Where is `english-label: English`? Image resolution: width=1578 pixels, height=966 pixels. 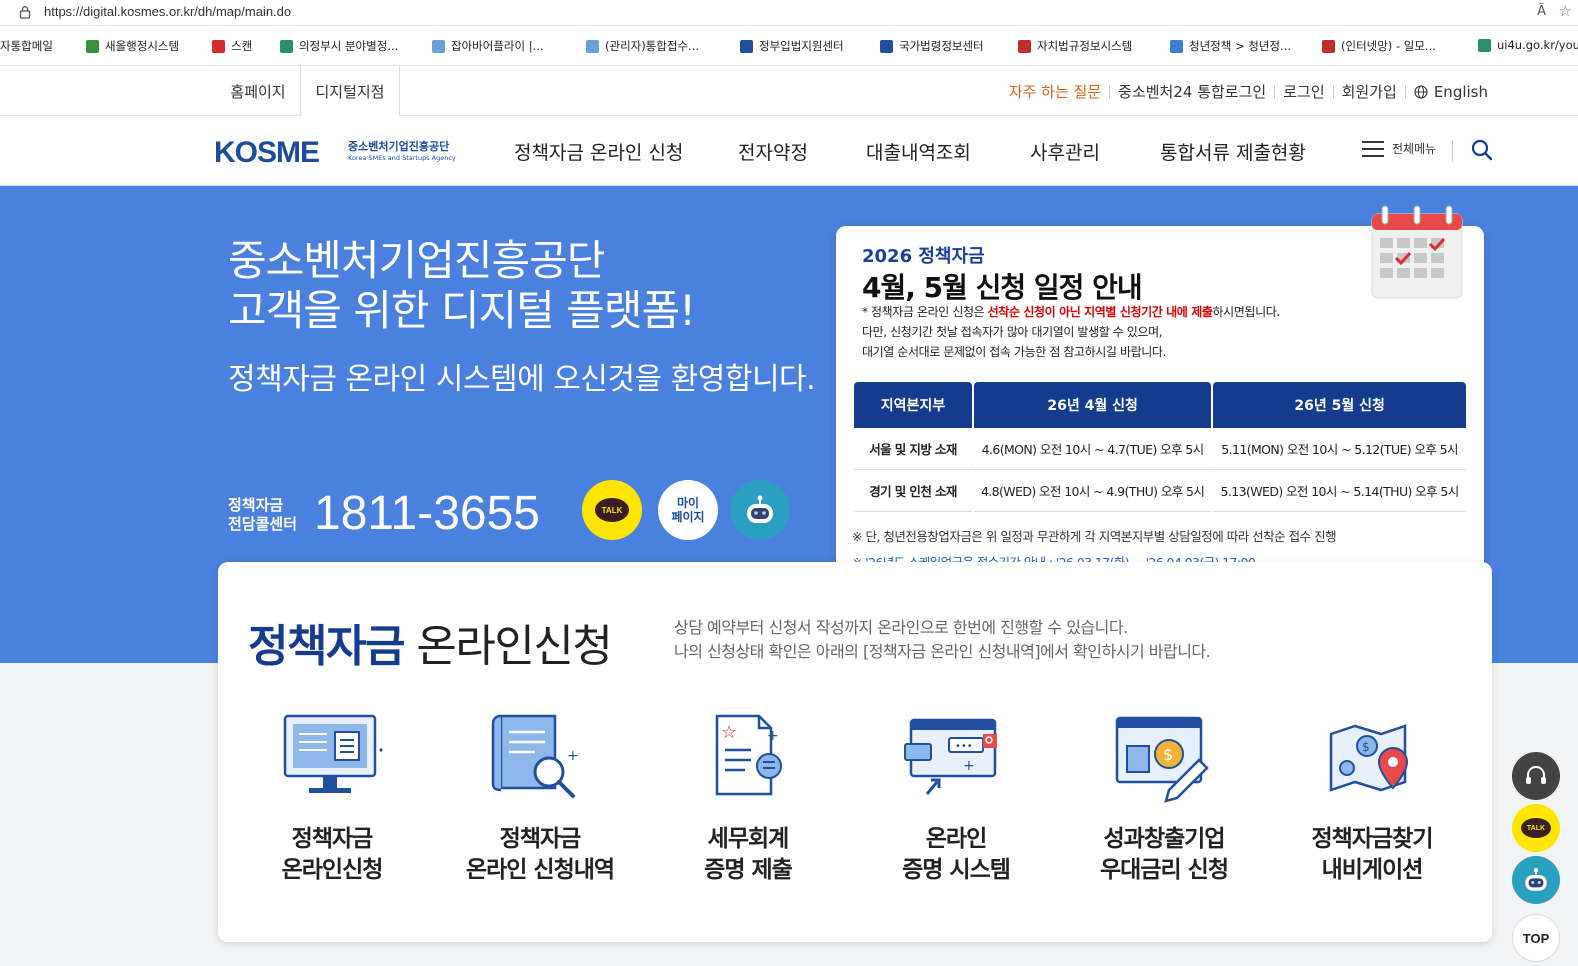 english-label: English is located at coordinates (1460, 91).